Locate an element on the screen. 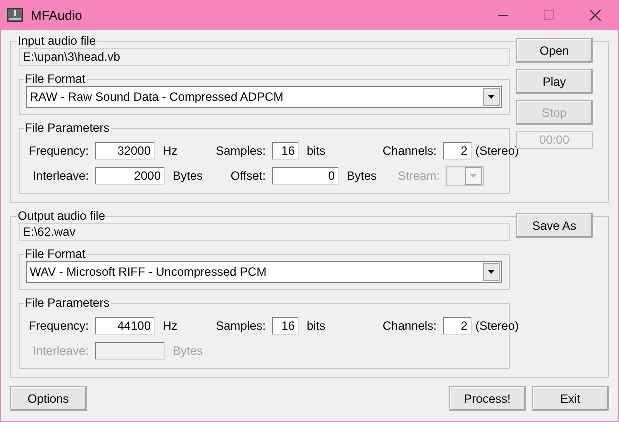 The height and width of the screenshot is (422, 619). side-button: Save As is located at coordinates (554, 225).